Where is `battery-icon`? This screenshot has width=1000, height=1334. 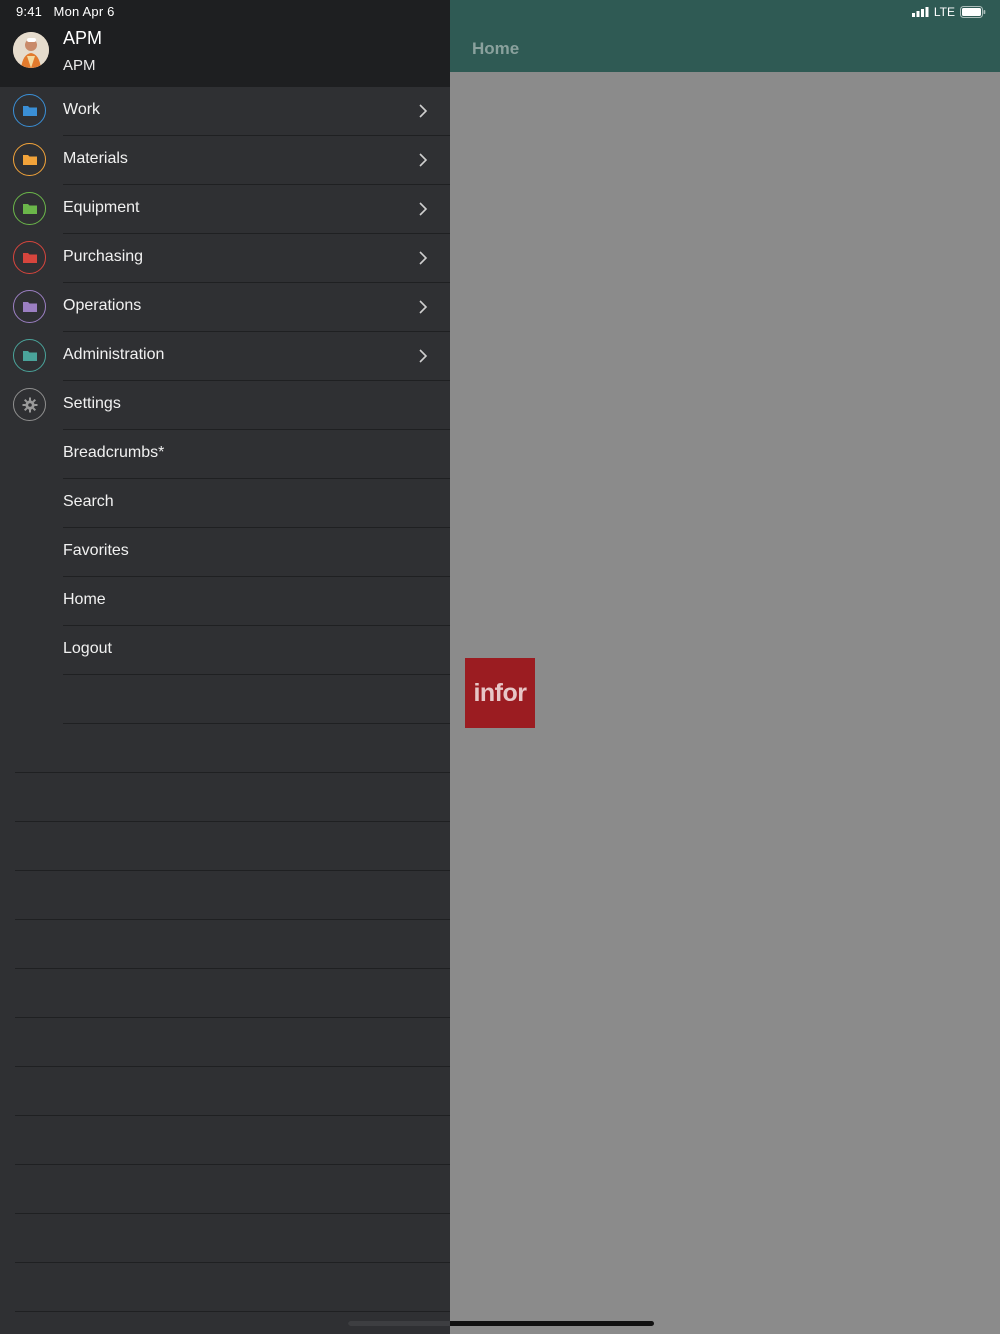 battery-icon is located at coordinates (973, 12).